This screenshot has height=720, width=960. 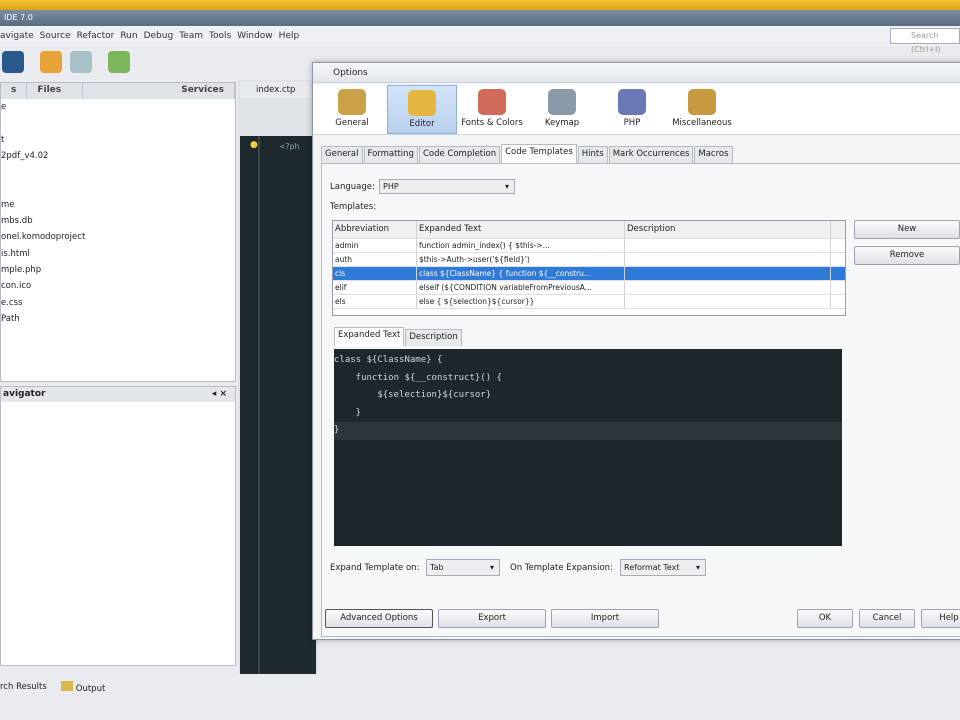 What do you see at coordinates (289, 36) in the screenshot?
I see `menu-item: Help` at bounding box center [289, 36].